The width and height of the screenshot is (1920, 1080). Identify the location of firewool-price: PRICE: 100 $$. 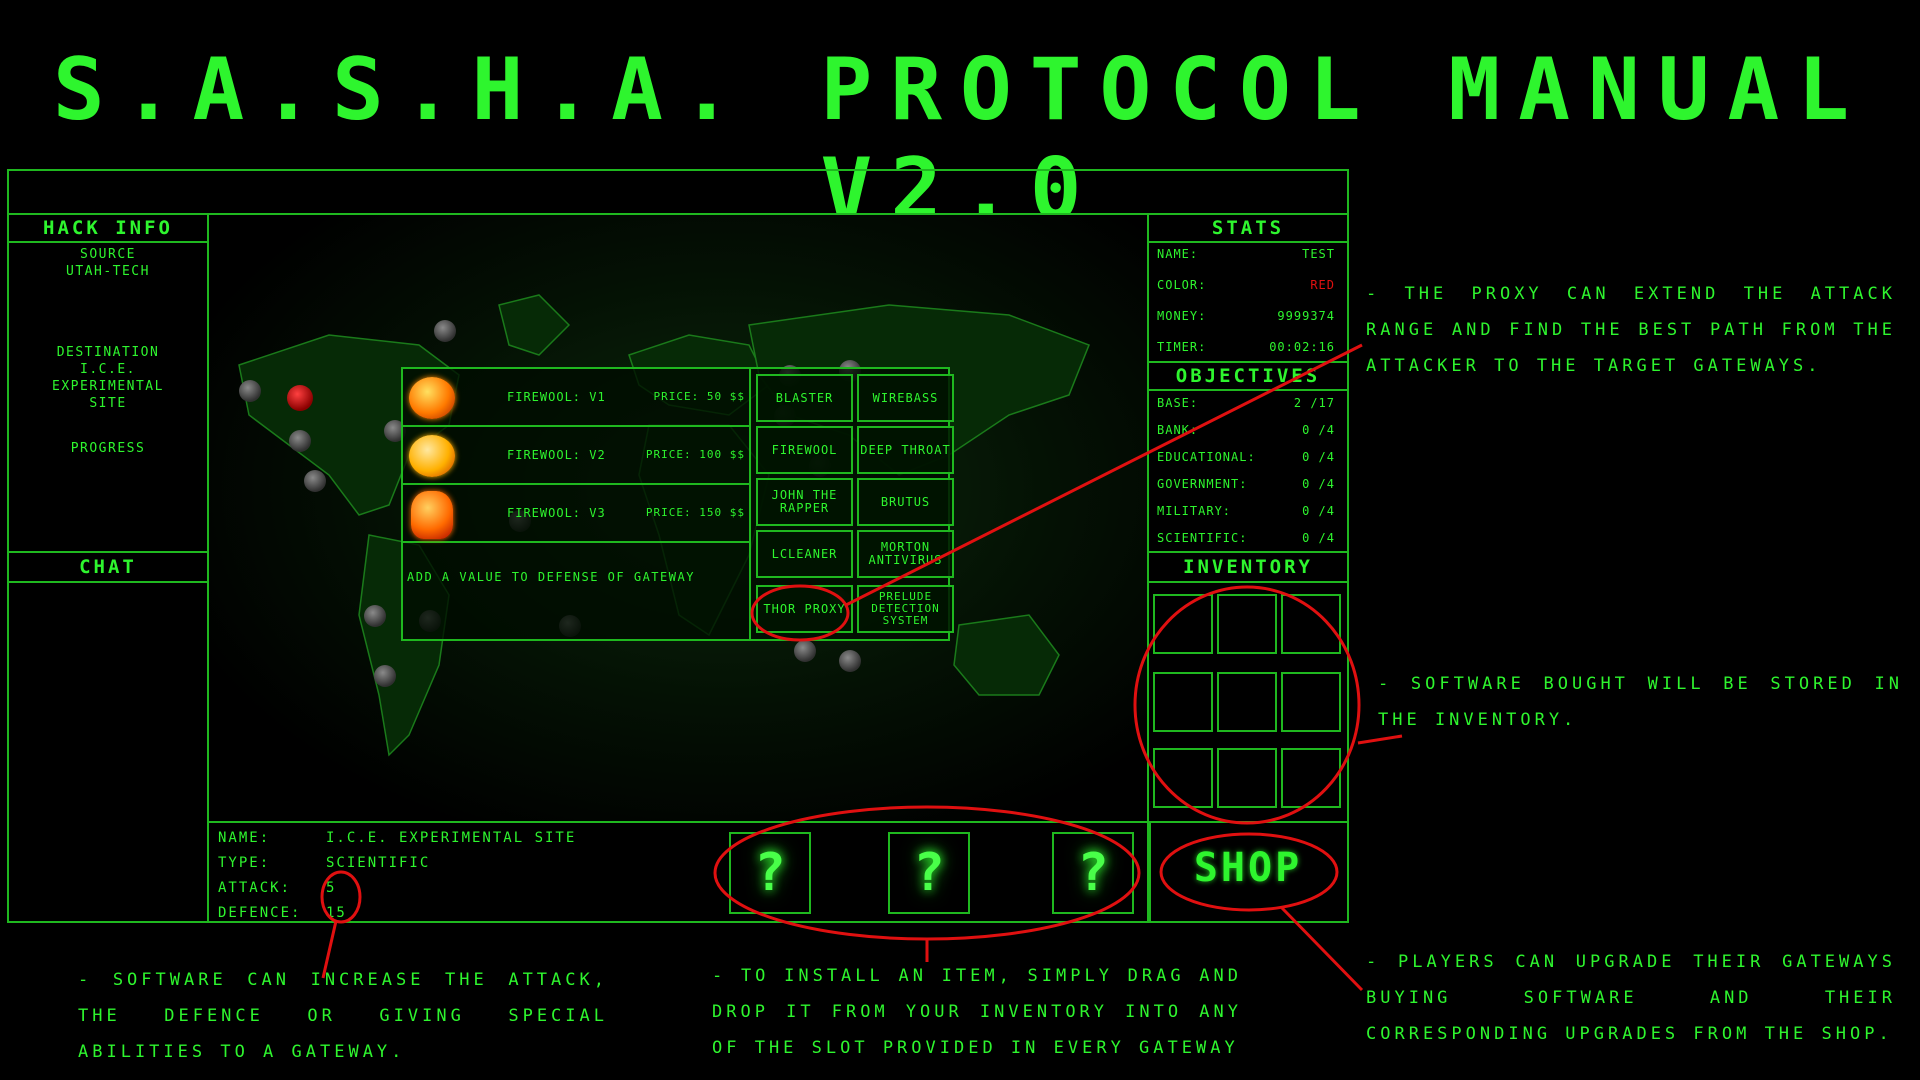
(695, 454).